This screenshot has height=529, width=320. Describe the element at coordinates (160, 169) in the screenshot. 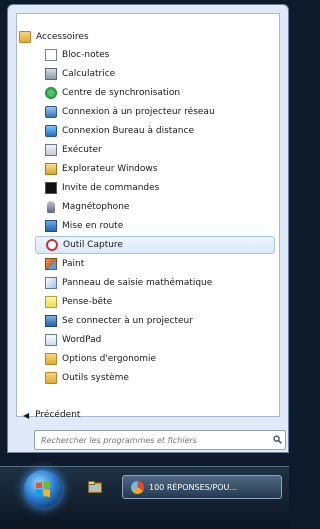

I see `program-item-explorateur: Explorateur Windows` at that location.